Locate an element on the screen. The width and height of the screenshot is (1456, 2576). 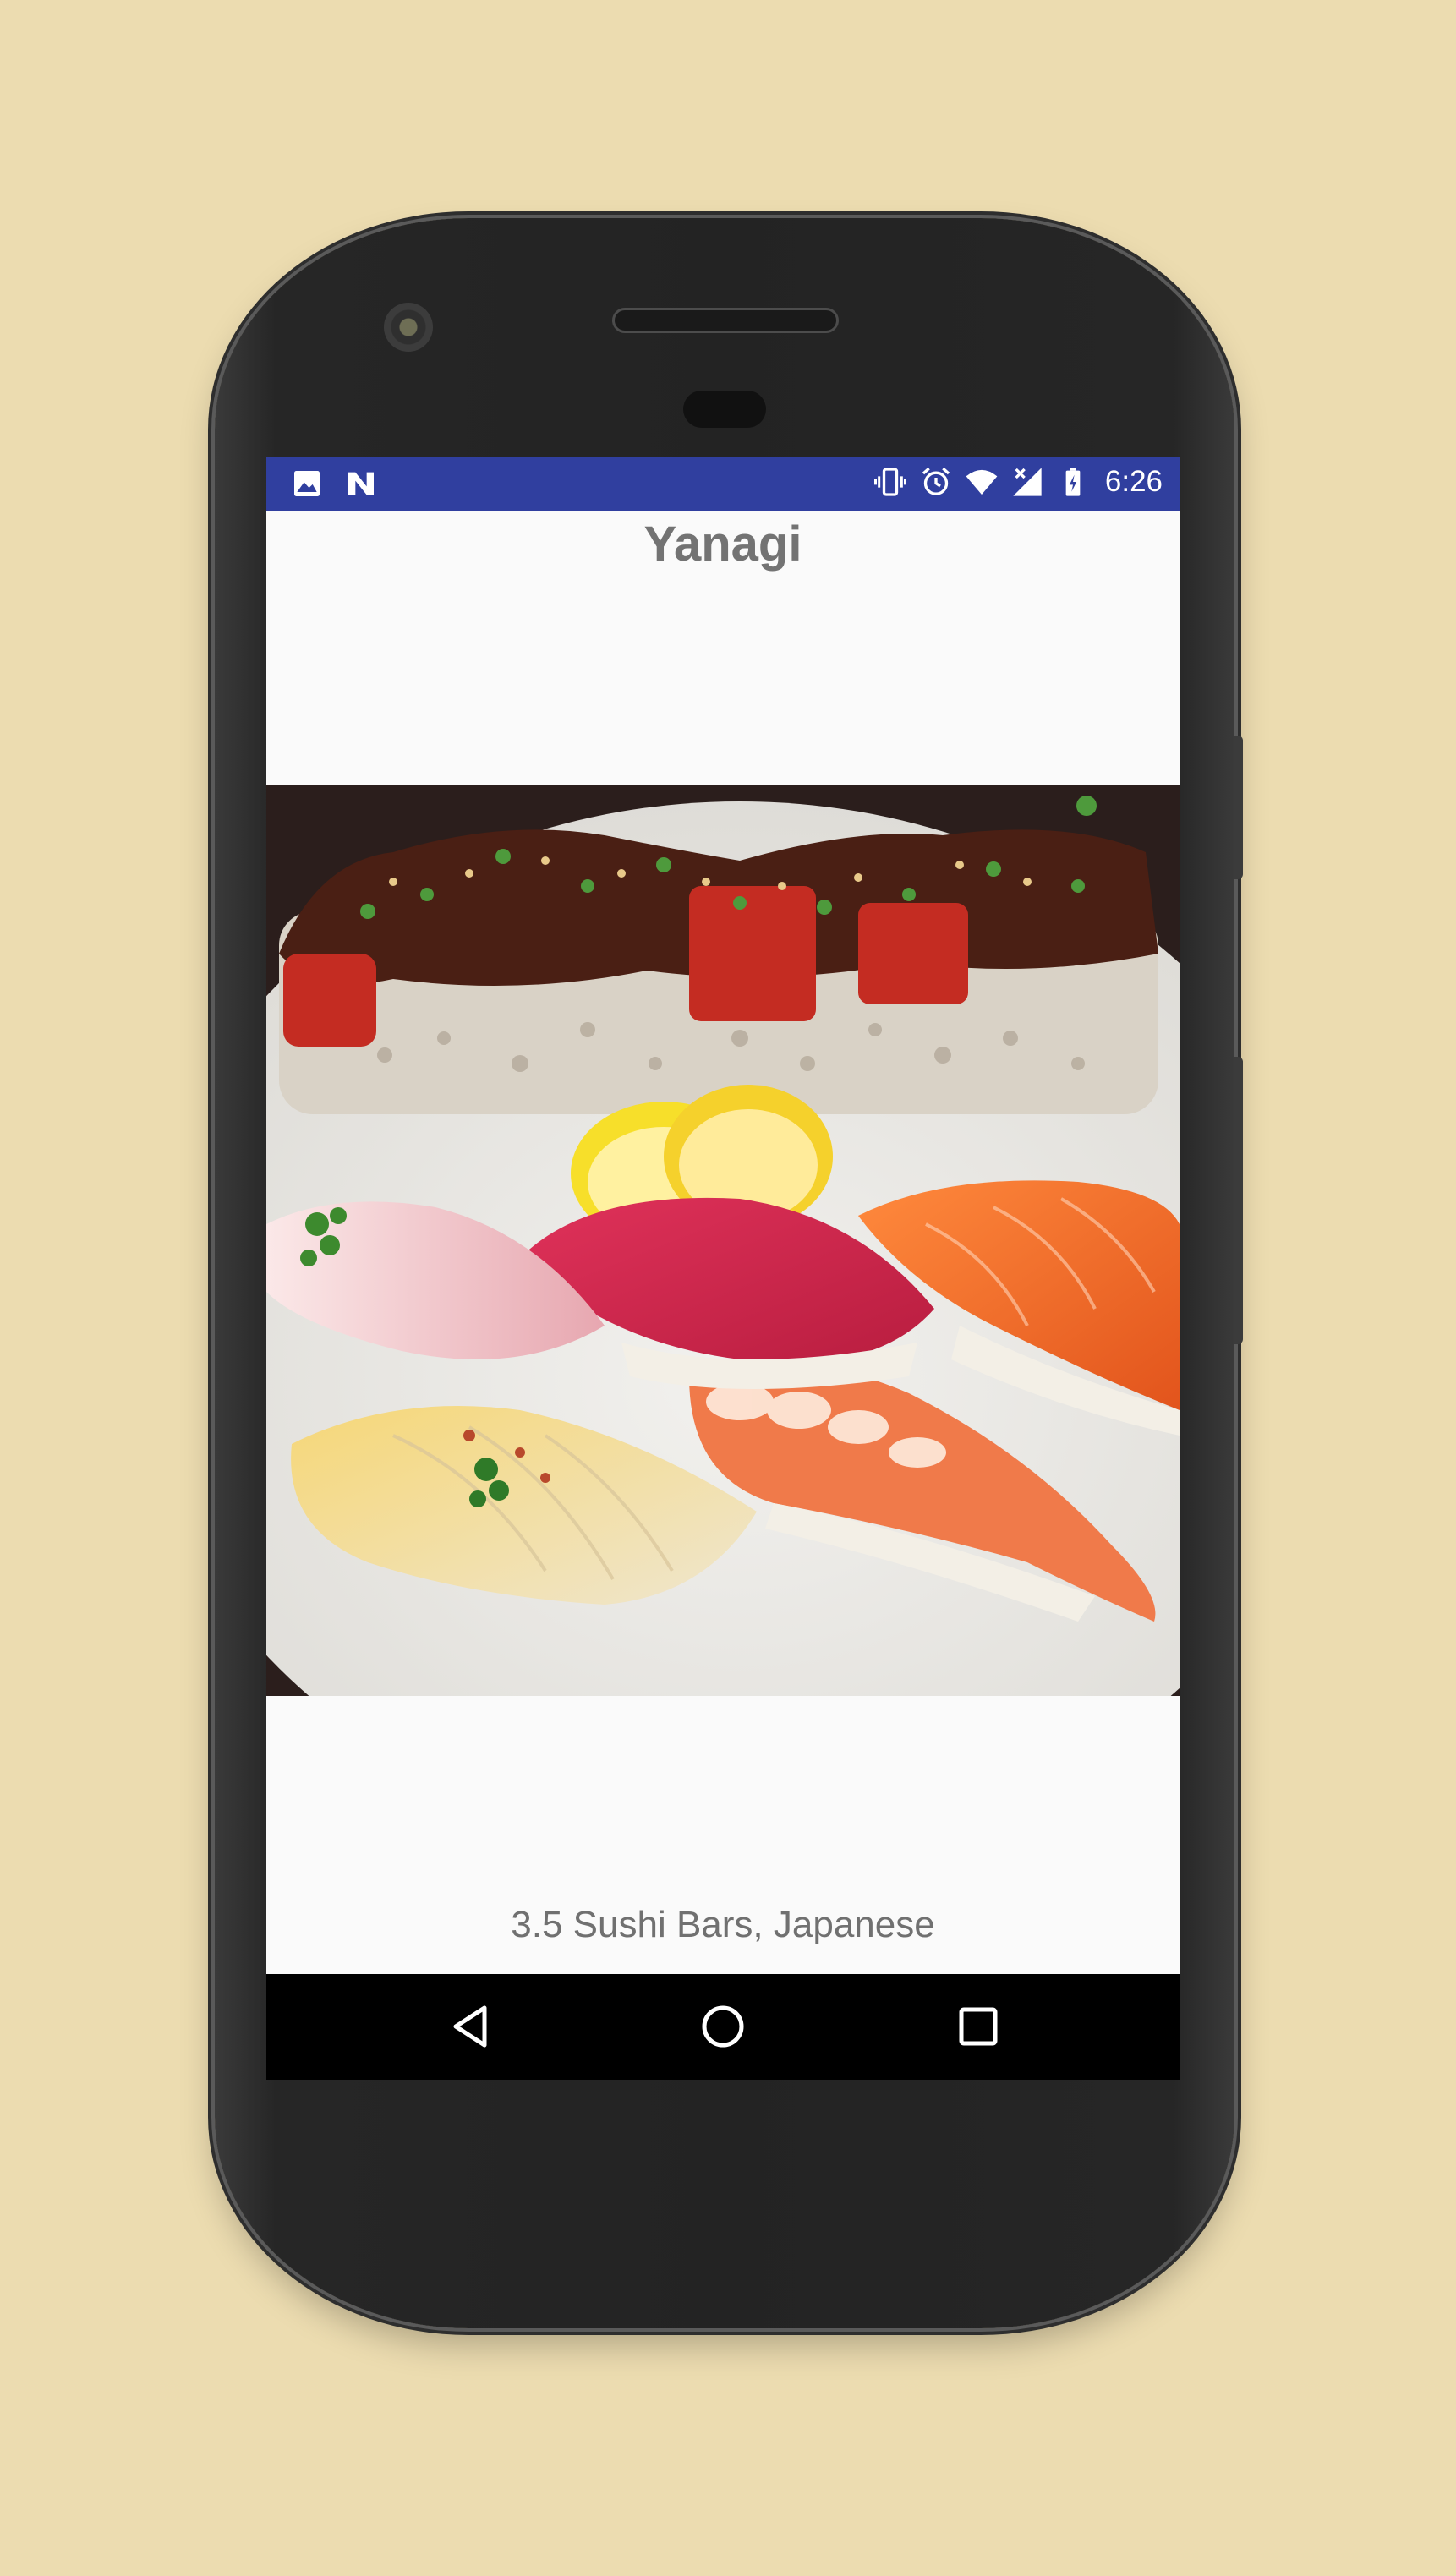
signal-icon is located at coordinates (1027, 482).